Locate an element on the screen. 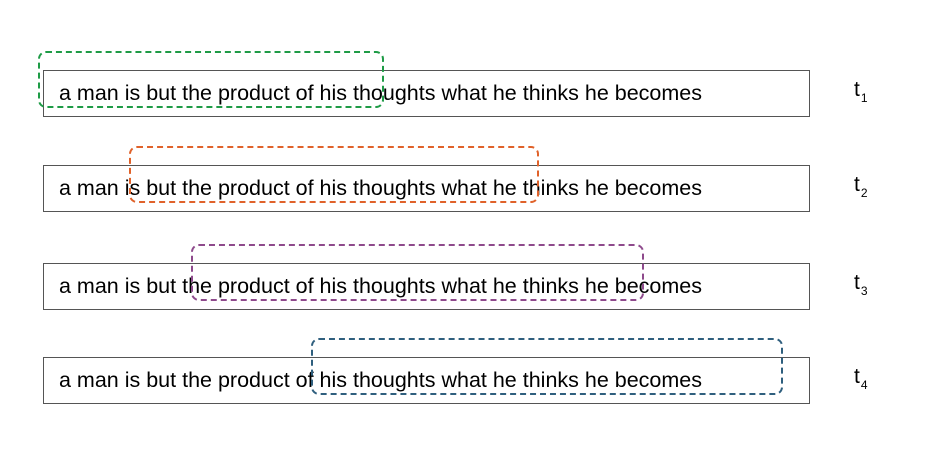 The width and height of the screenshot is (928, 463). time-step-label: t1 is located at coordinates (861, 91).